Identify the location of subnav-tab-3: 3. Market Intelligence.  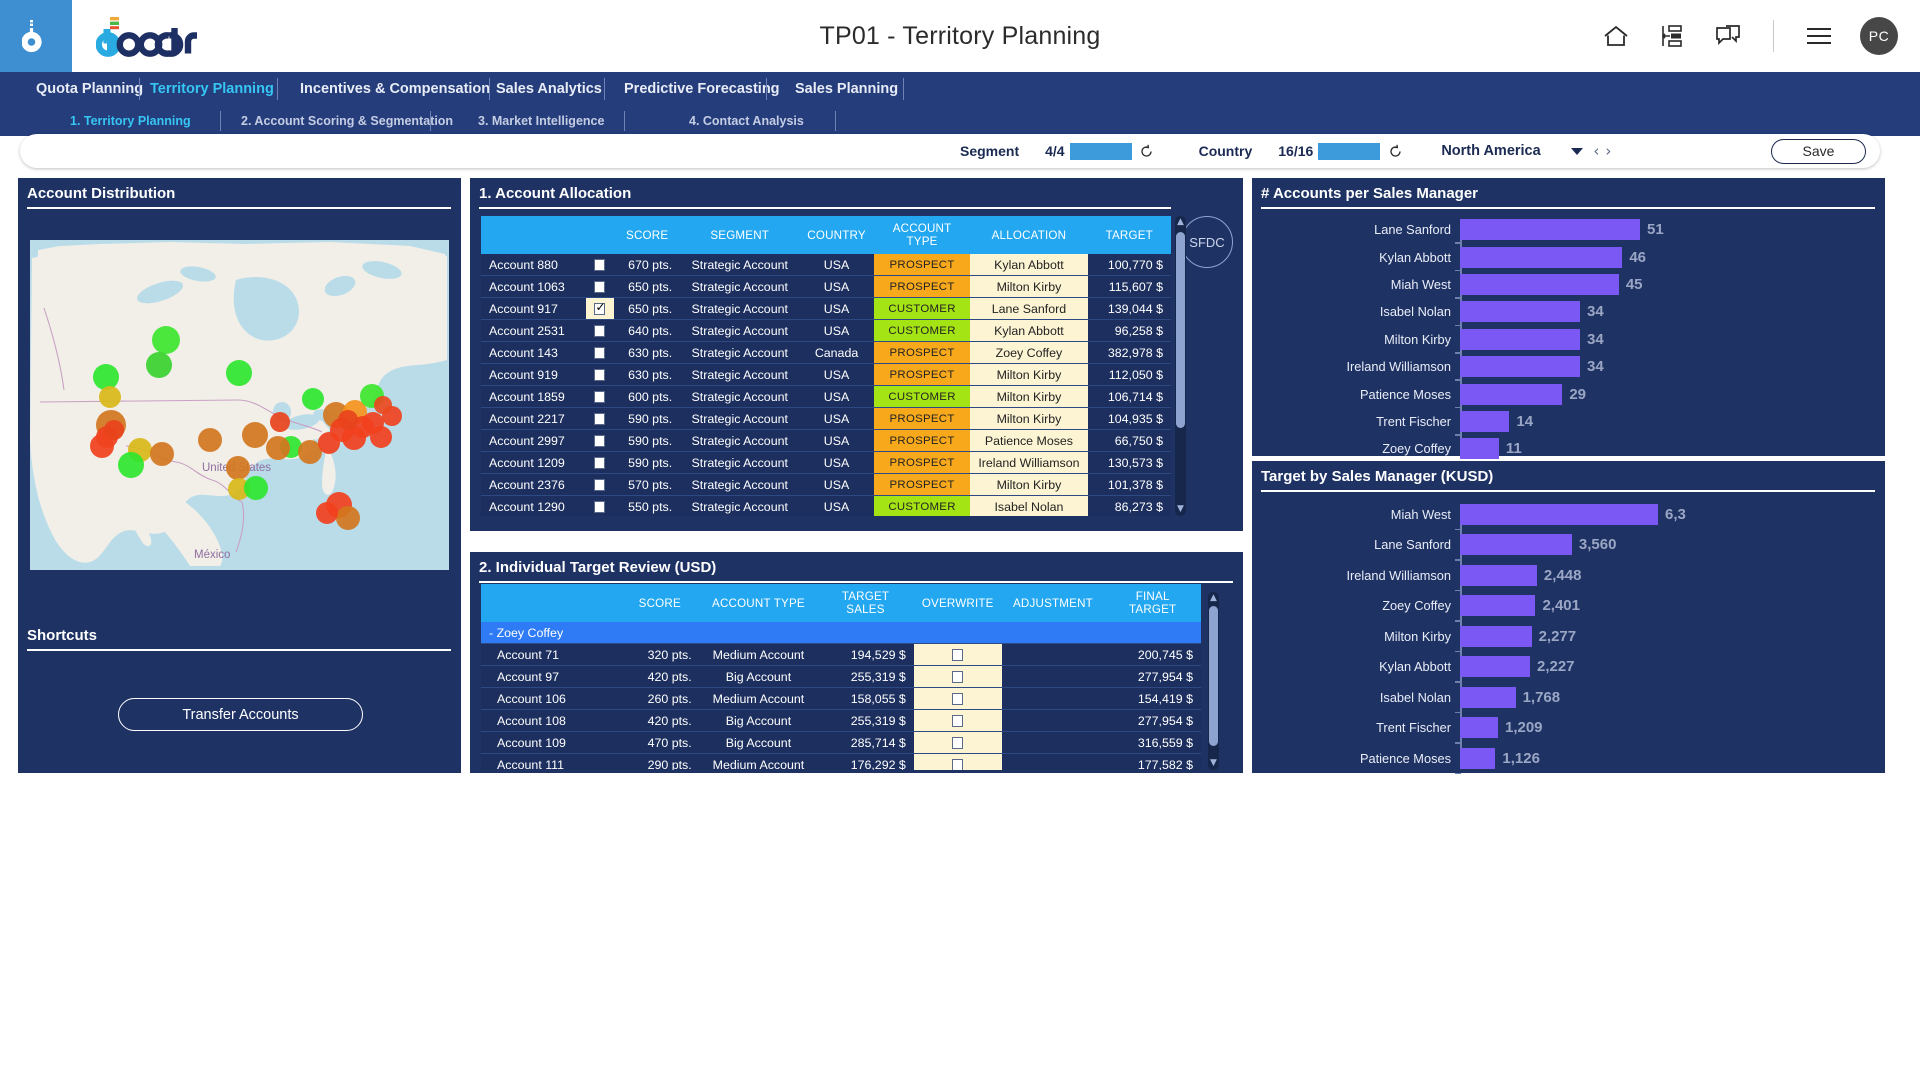
(541, 121).